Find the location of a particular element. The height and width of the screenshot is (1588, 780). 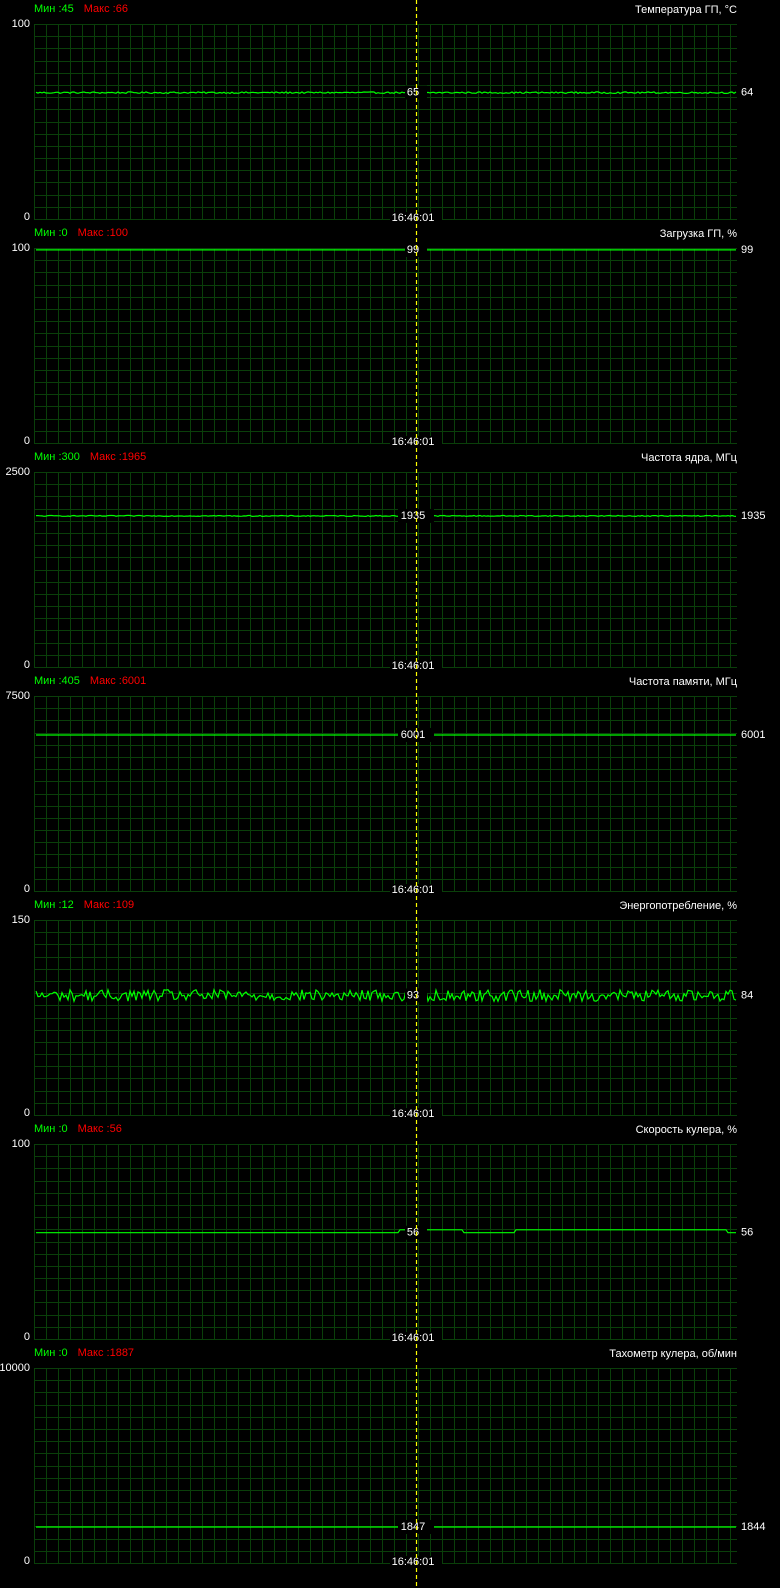

max-value: 56 is located at coordinates (116, 1129).